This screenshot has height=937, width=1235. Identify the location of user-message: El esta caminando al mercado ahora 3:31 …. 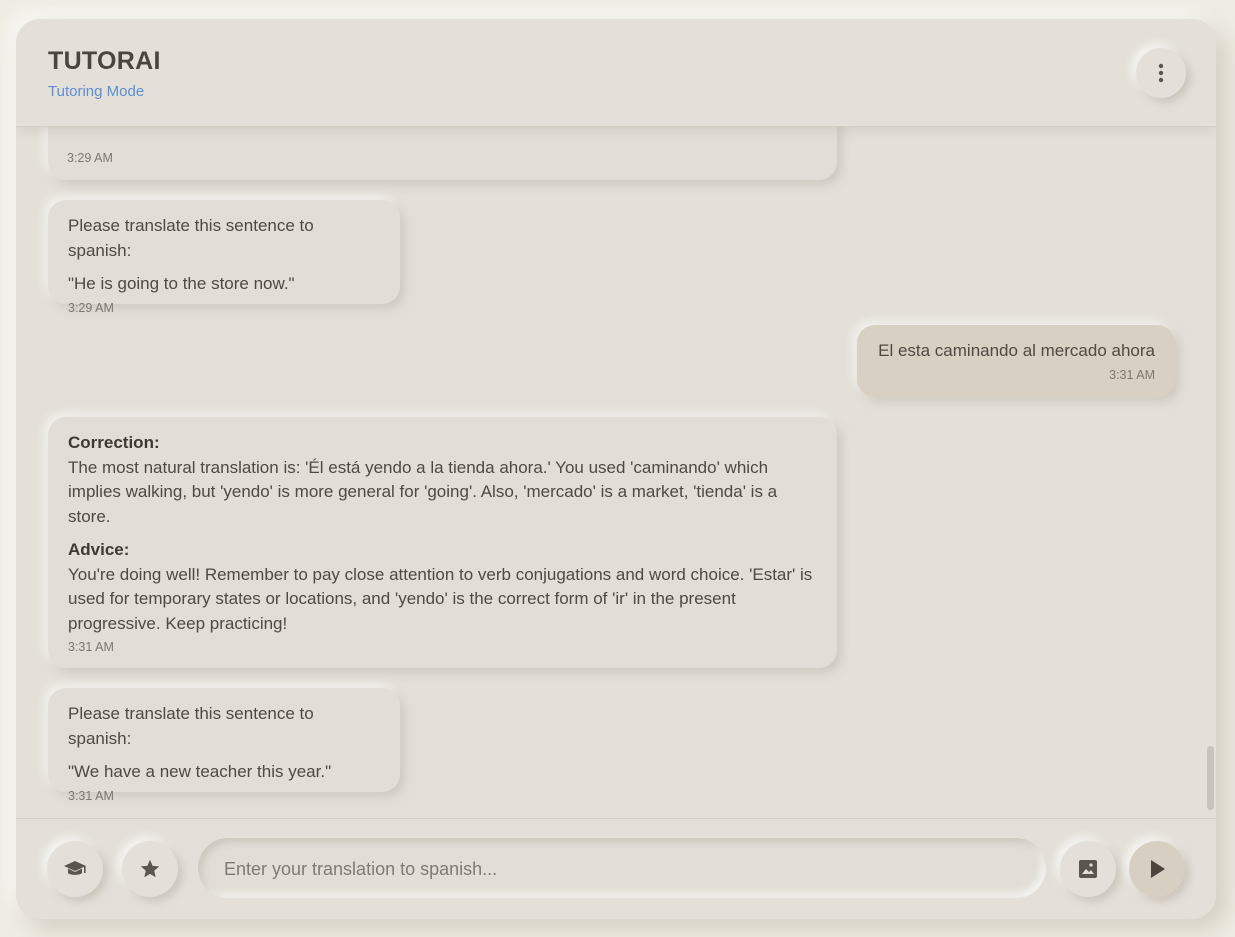
(1016, 361).